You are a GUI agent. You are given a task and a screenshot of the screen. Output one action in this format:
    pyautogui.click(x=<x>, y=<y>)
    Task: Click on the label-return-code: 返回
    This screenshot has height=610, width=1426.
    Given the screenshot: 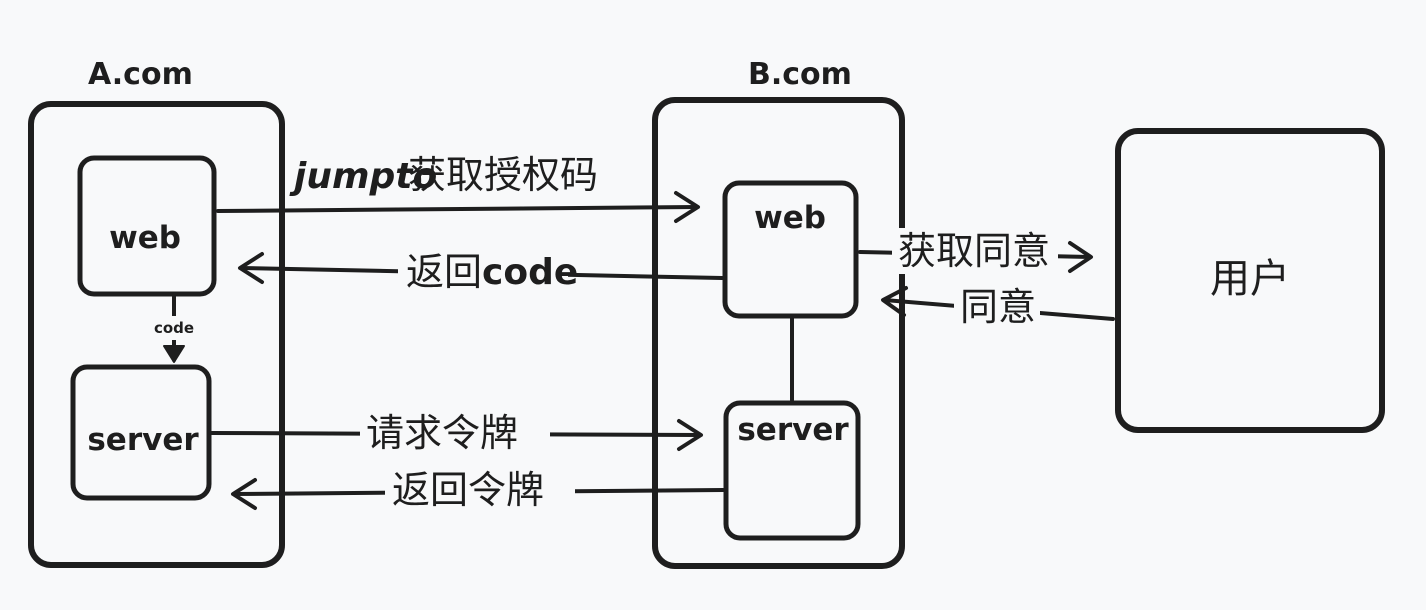 What is the action you would take?
    pyautogui.click(x=444, y=272)
    